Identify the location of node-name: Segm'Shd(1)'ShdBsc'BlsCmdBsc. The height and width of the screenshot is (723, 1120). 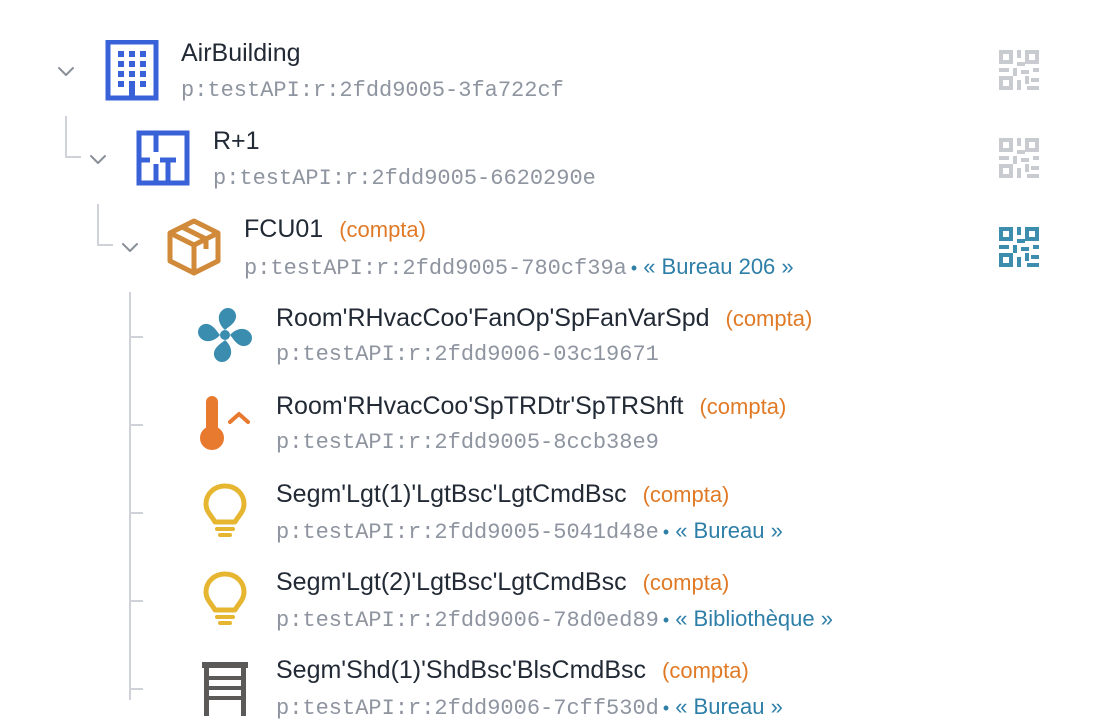
(461, 670).